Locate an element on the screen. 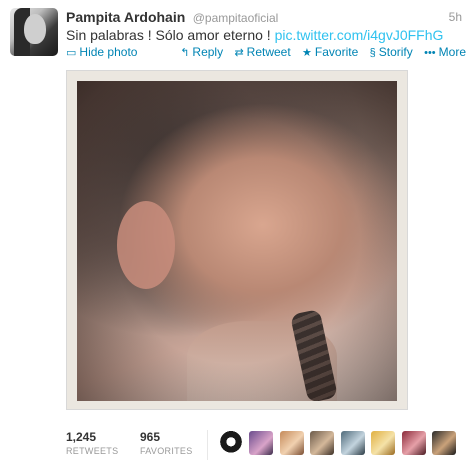 The height and width of the screenshot is (464, 474). favorite-button: ★ Favorite is located at coordinates (330, 52).